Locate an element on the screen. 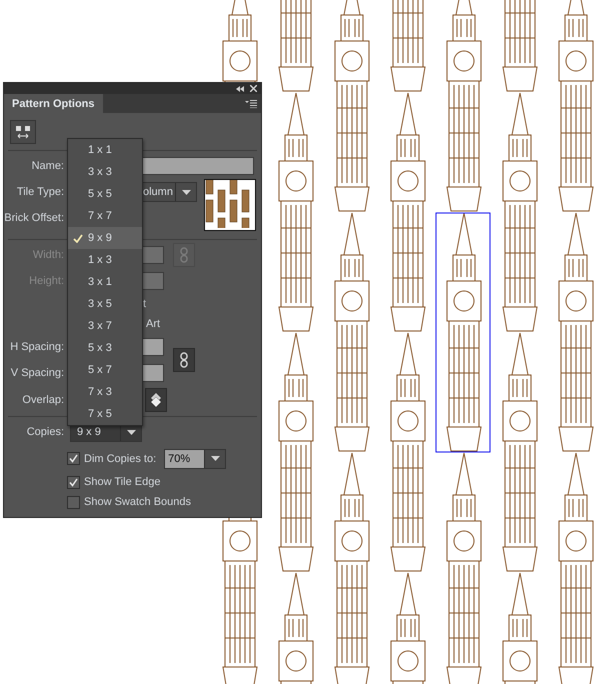  field-label: V Spacing: is located at coordinates (37, 373).